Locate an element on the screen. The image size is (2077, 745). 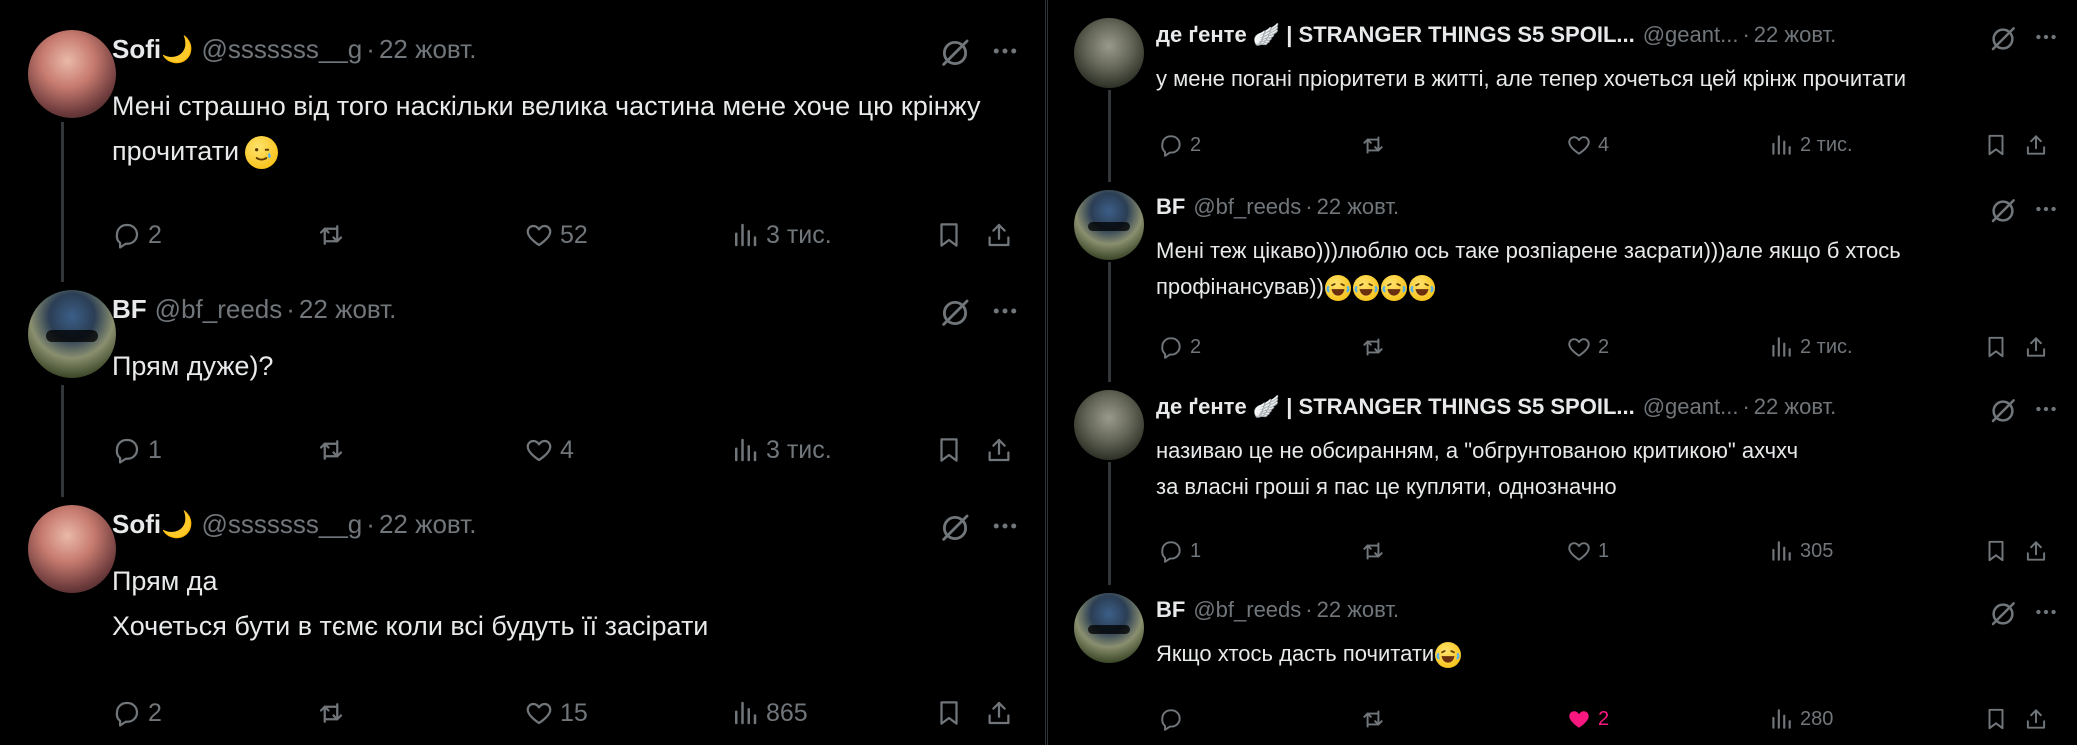
tweet-header: BF @bf_reeds · 22 жовт. is located at coordinates (1277, 610).